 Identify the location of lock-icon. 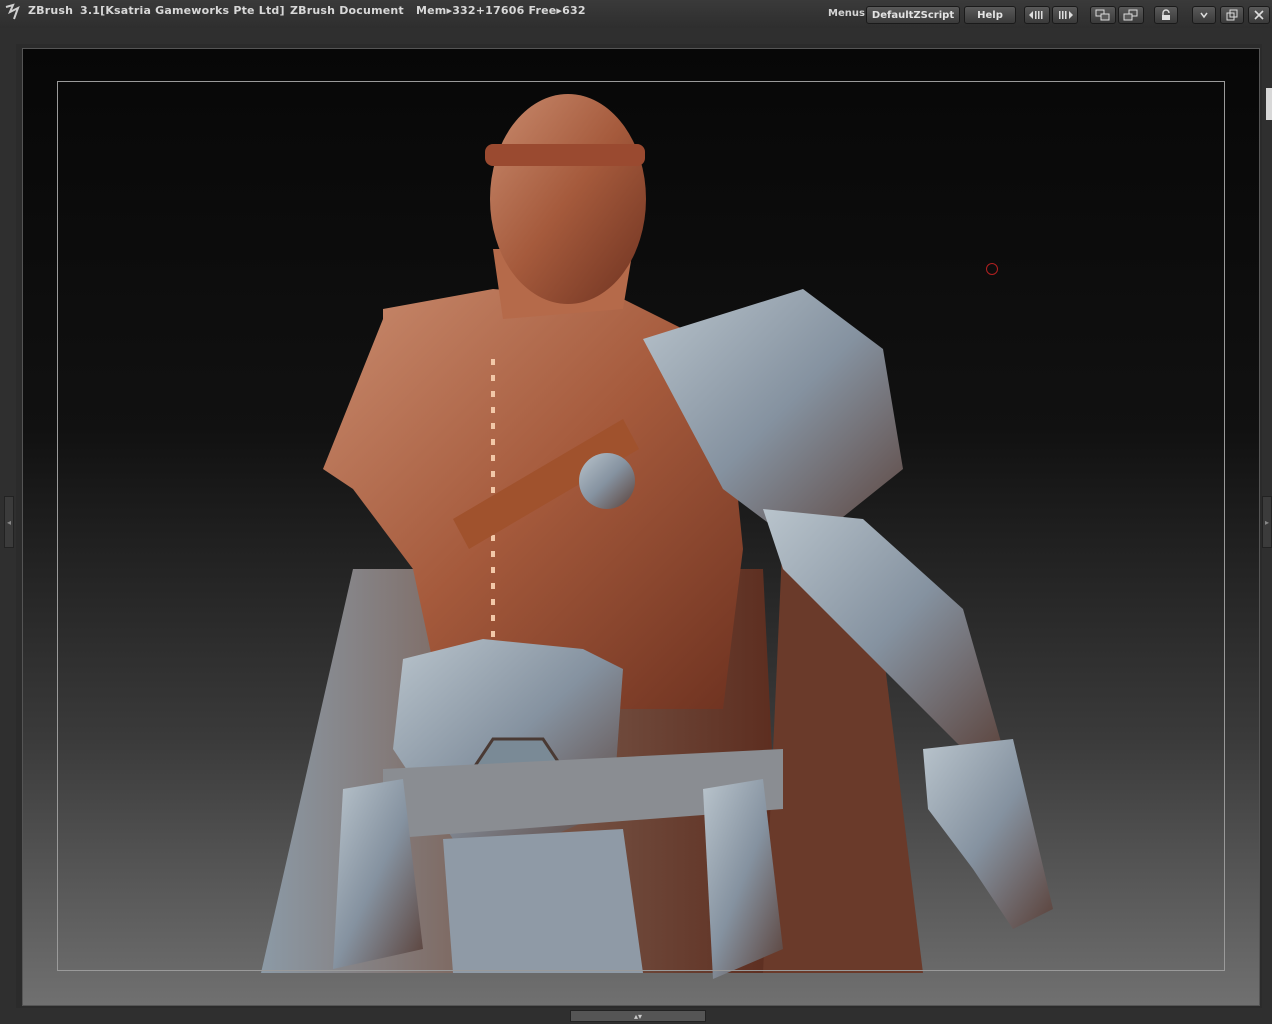
(1166, 15).